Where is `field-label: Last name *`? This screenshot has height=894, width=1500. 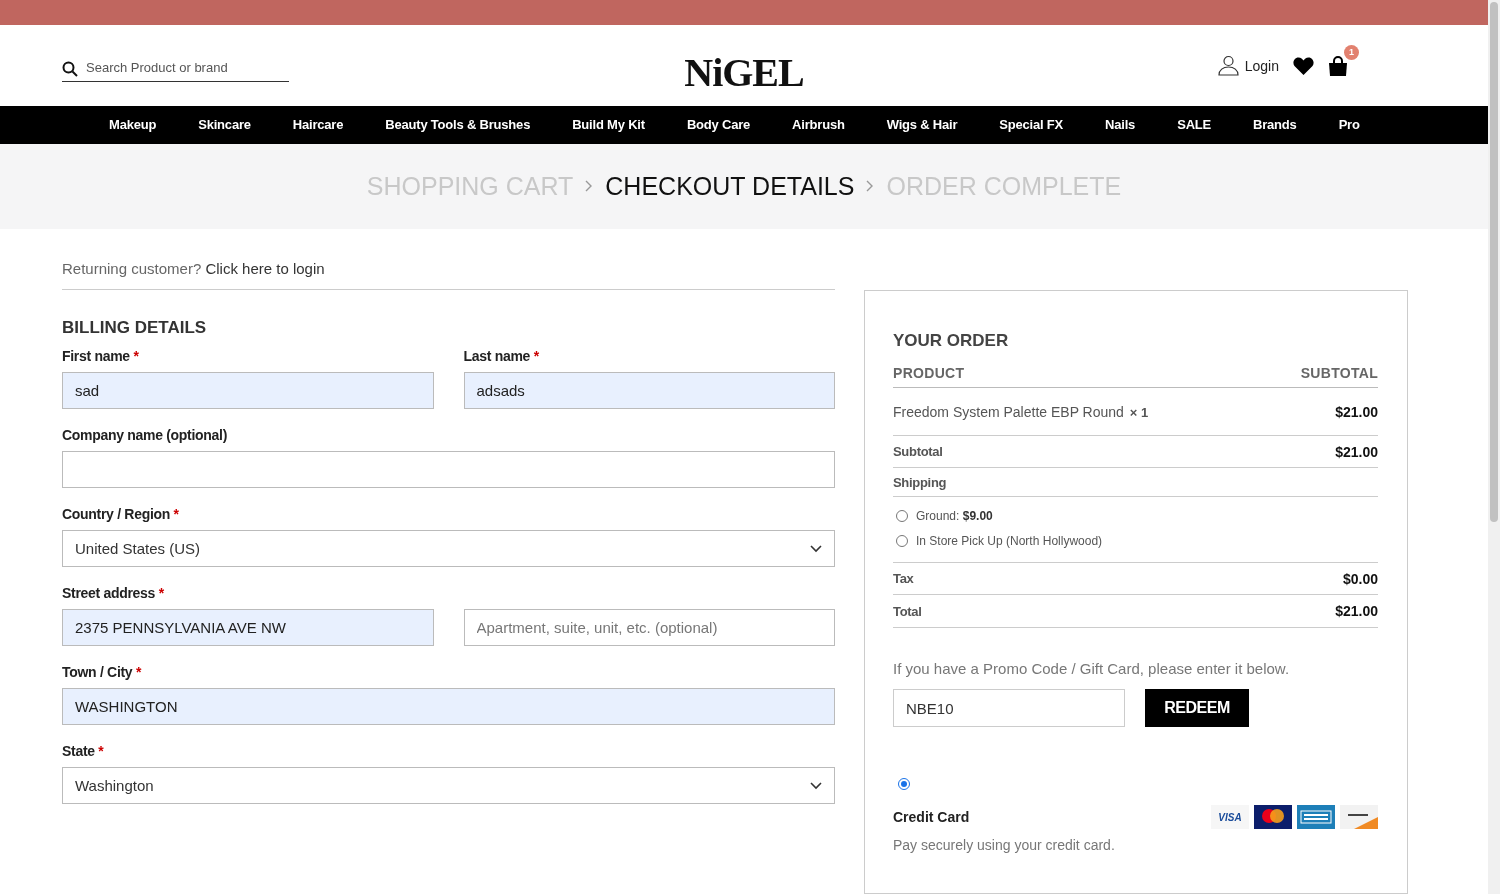 field-label: Last name * is located at coordinates (501, 356).